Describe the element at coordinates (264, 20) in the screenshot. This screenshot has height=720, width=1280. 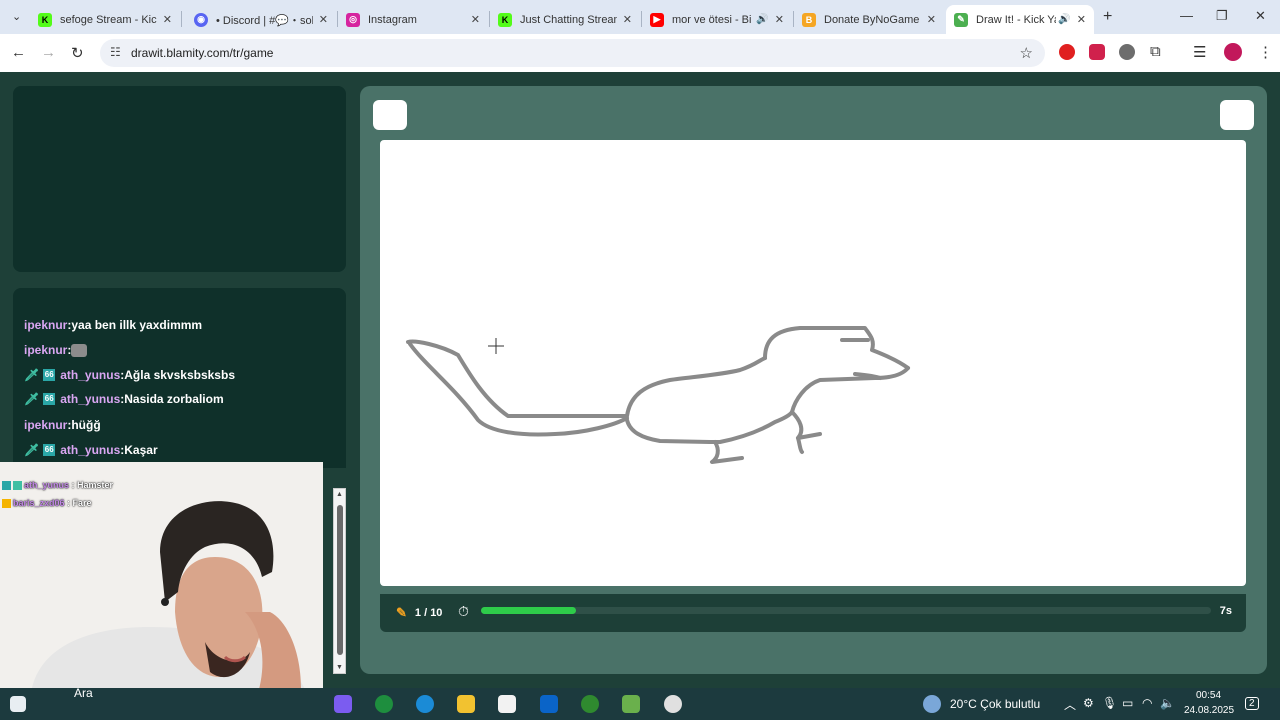
I see `tab-title: • Discord | #💬・sohbet` at that location.